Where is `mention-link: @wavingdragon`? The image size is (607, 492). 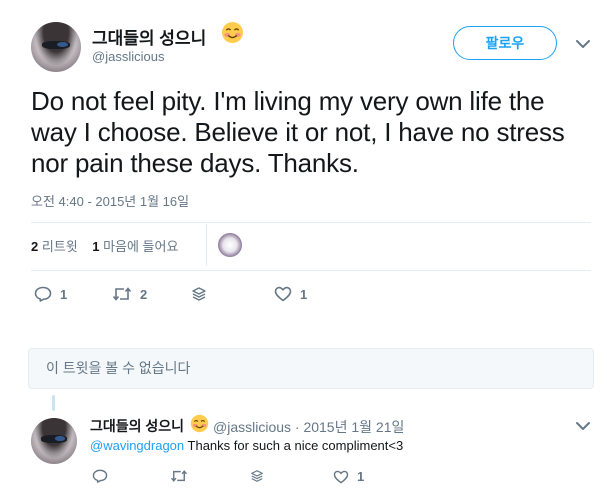
mention-link: @wavingdragon is located at coordinates (137, 445).